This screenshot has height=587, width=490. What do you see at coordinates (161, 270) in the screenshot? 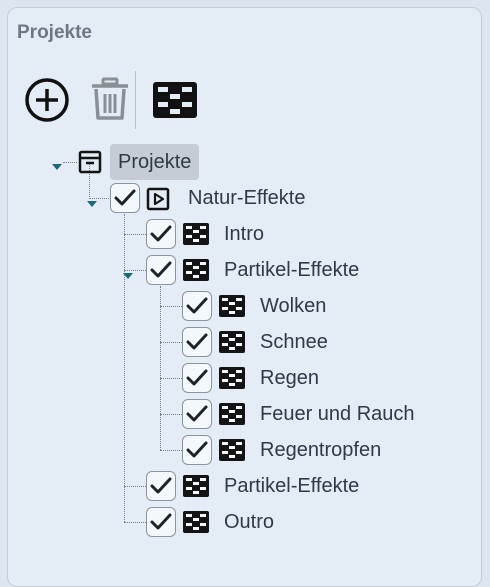
I see `checkbox-partikel-effekte` at bounding box center [161, 270].